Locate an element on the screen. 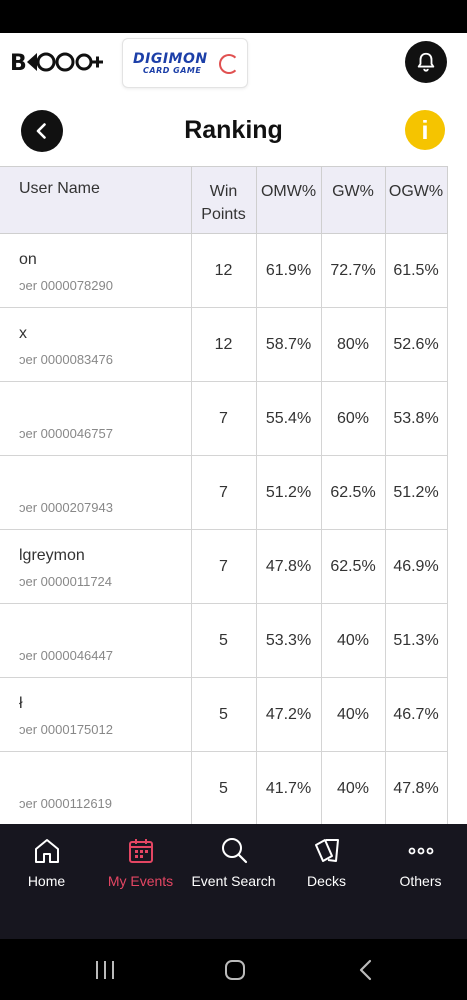 The width and height of the screenshot is (467, 1000). ogw-cell: 46.9% is located at coordinates (416, 566).